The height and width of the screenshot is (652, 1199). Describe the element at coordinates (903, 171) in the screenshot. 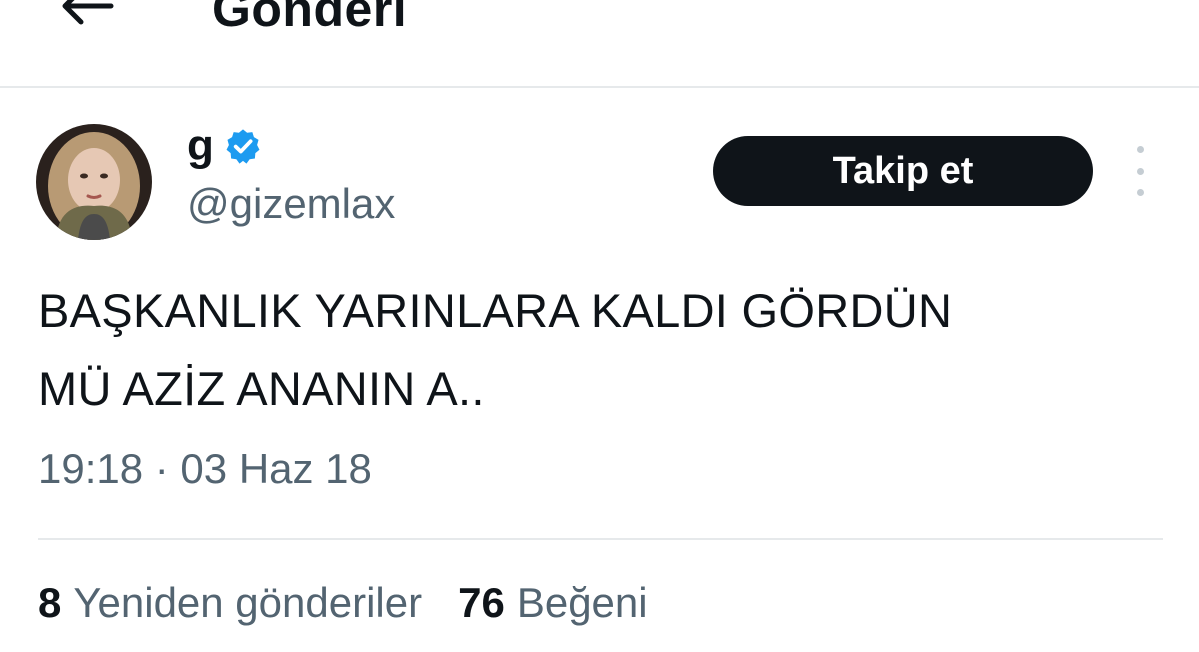

I see `follow-button: Takip et` at that location.